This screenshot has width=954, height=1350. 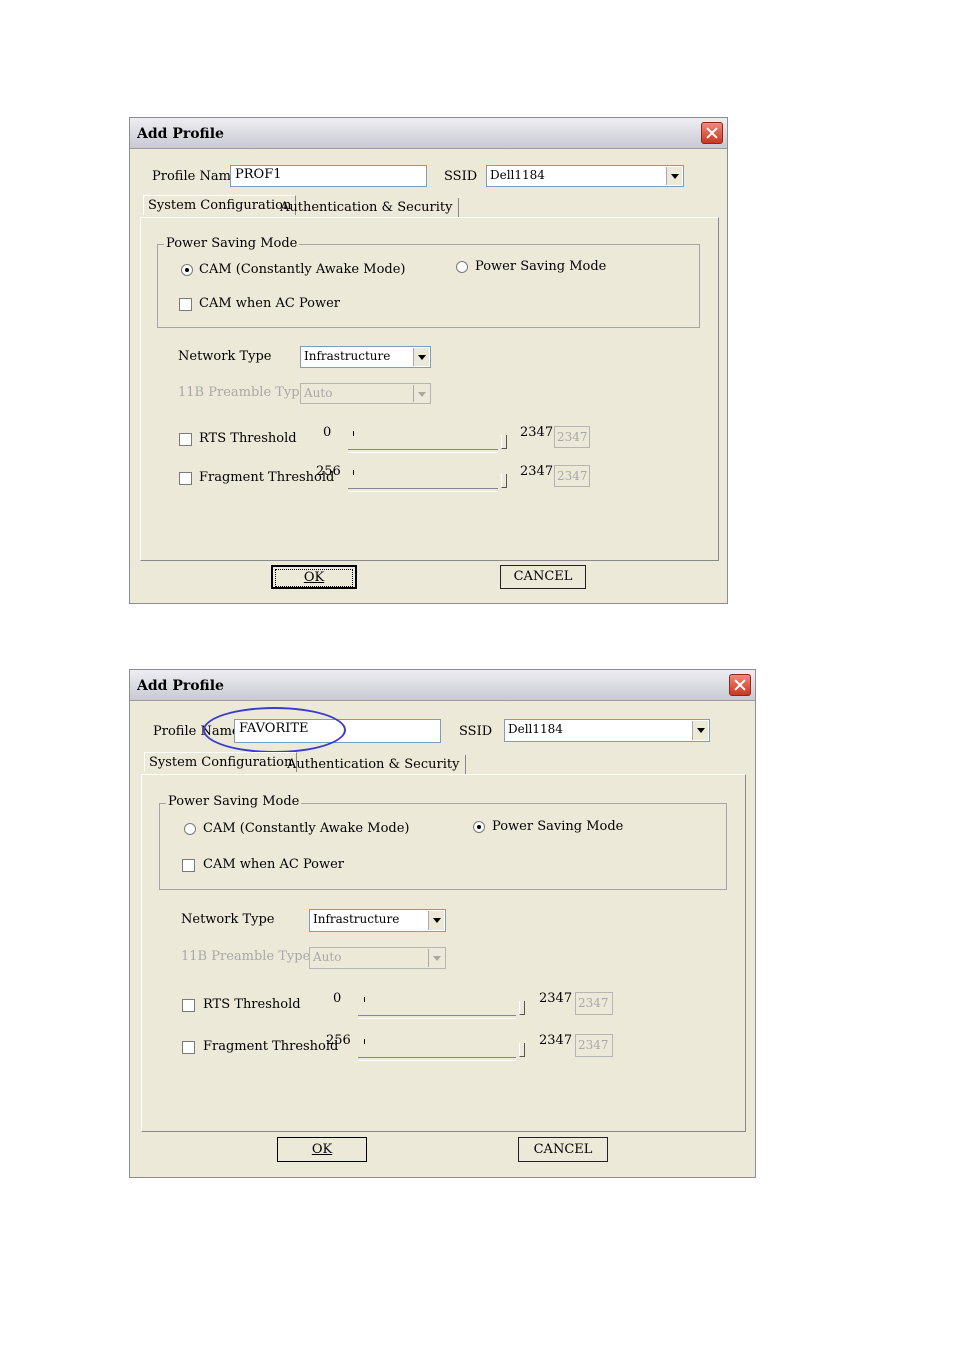 What do you see at coordinates (221, 762) in the screenshot?
I see `tab-system-configuration: System Configuration` at bounding box center [221, 762].